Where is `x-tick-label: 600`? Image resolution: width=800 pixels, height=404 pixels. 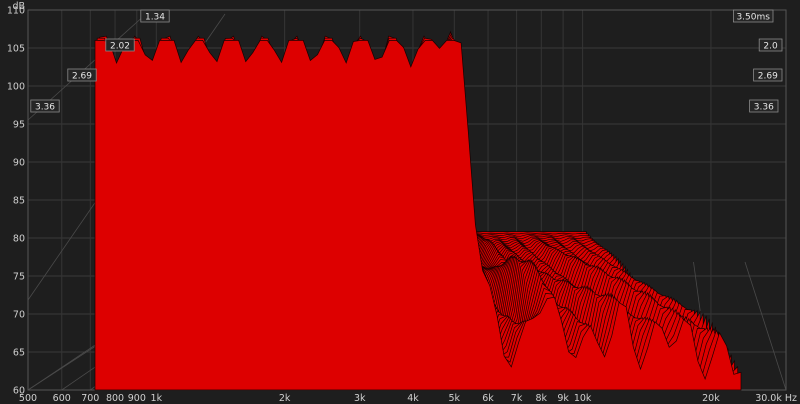
x-tick-label: 600 is located at coordinates (62, 398).